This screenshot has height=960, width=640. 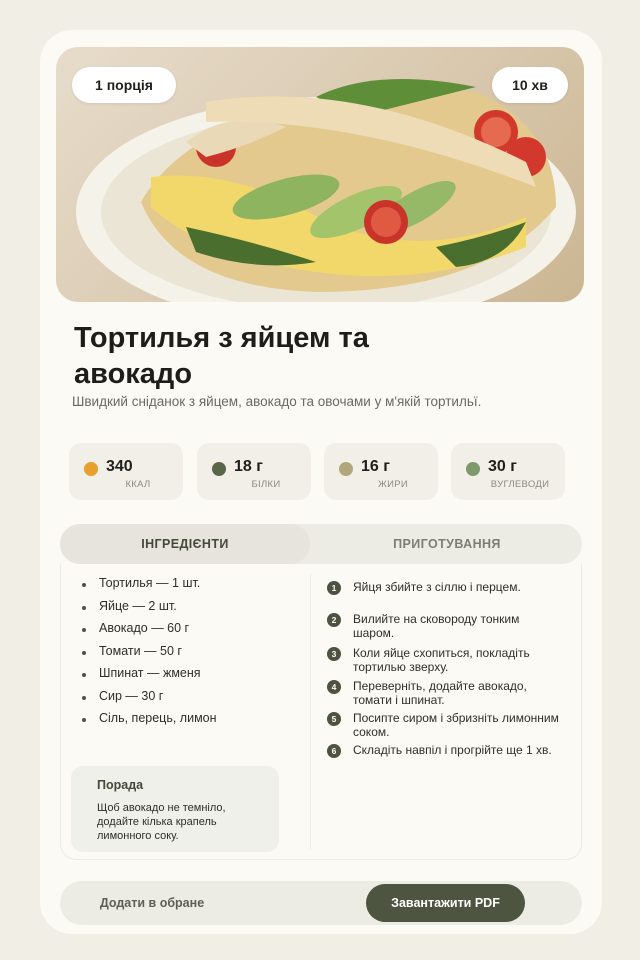 I want to click on step-number: 5, so click(x=334, y=719).